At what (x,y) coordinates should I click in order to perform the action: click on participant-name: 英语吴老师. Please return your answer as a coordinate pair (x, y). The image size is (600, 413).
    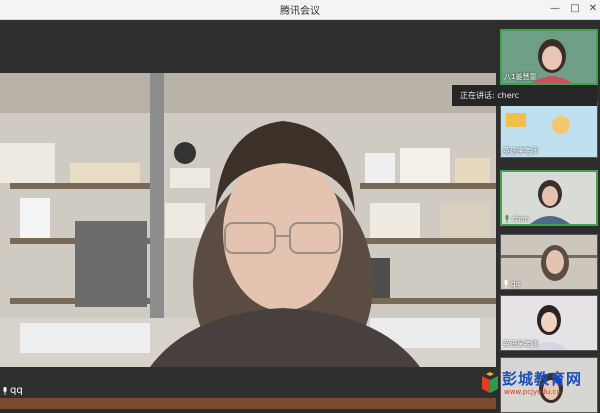
    Looking at the image, I should click on (520, 344).